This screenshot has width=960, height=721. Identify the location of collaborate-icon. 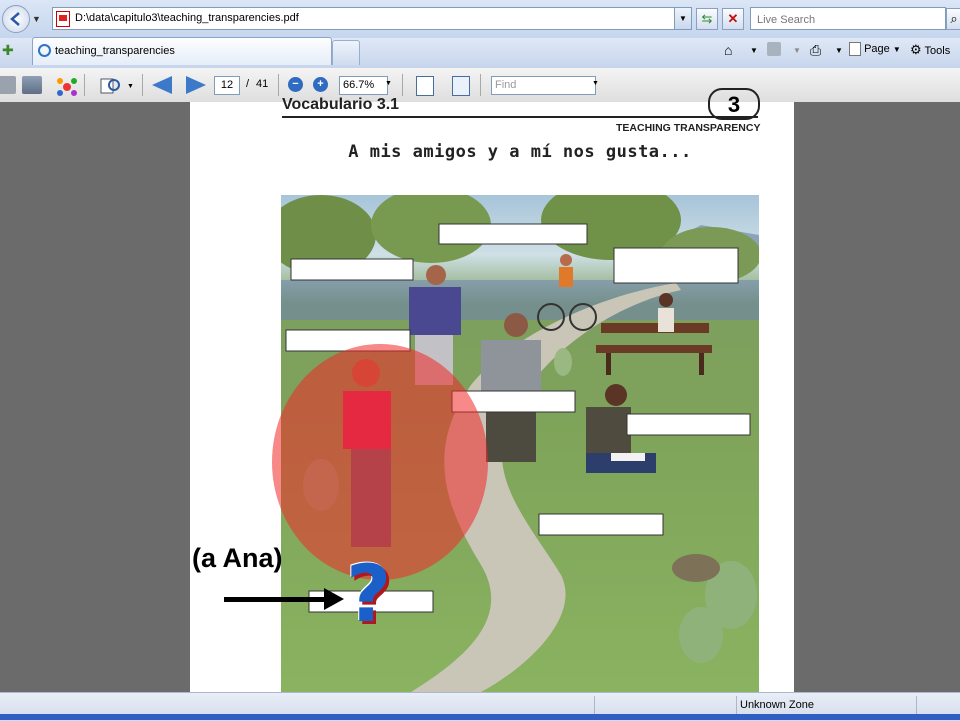
(66, 86).